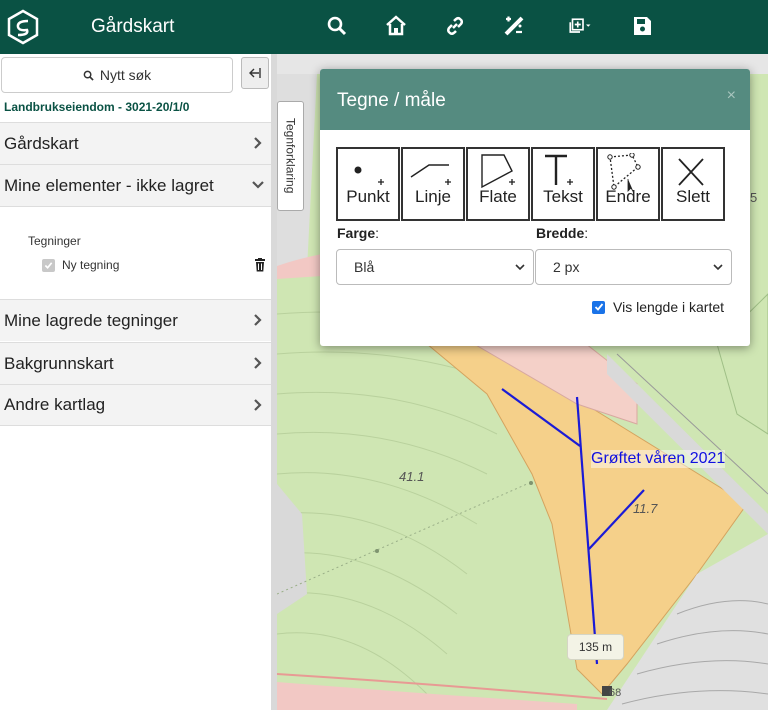 The width and height of the screenshot is (768, 710). What do you see at coordinates (633, 267) in the screenshot?
I see `width-select: 2 px` at bounding box center [633, 267].